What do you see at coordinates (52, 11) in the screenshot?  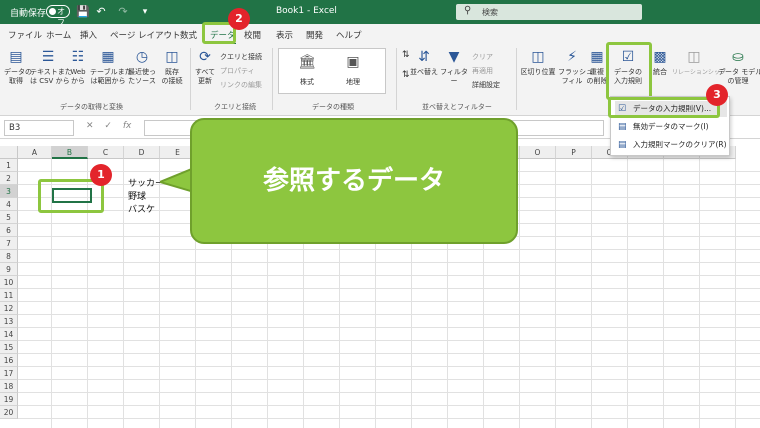 I see `toggle-knob` at bounding box center [52, 11].